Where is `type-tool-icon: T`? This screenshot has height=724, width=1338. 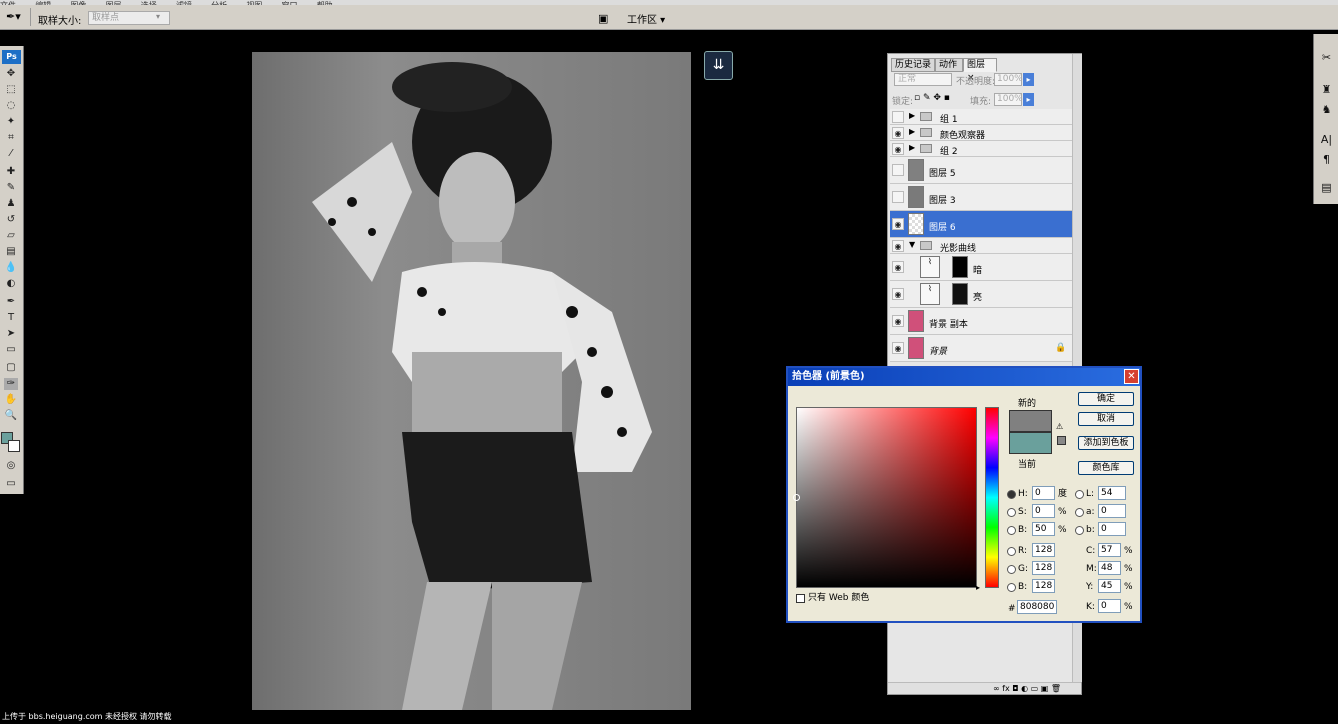
type-tool-icon: T is located at coordinates (11, 318).